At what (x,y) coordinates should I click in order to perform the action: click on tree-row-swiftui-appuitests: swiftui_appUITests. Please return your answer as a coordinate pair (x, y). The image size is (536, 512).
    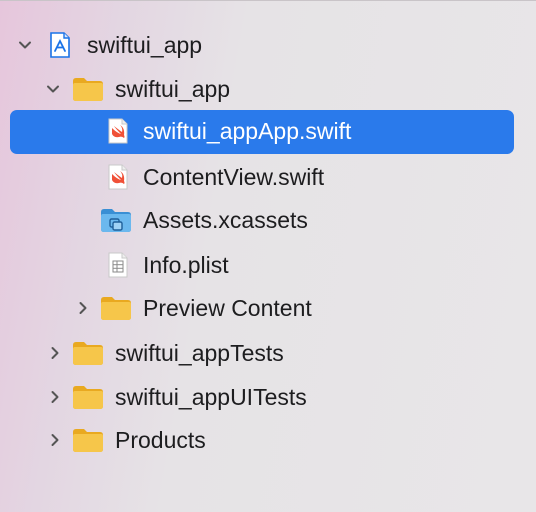
    Looking at the image, I should click on (268, 397).